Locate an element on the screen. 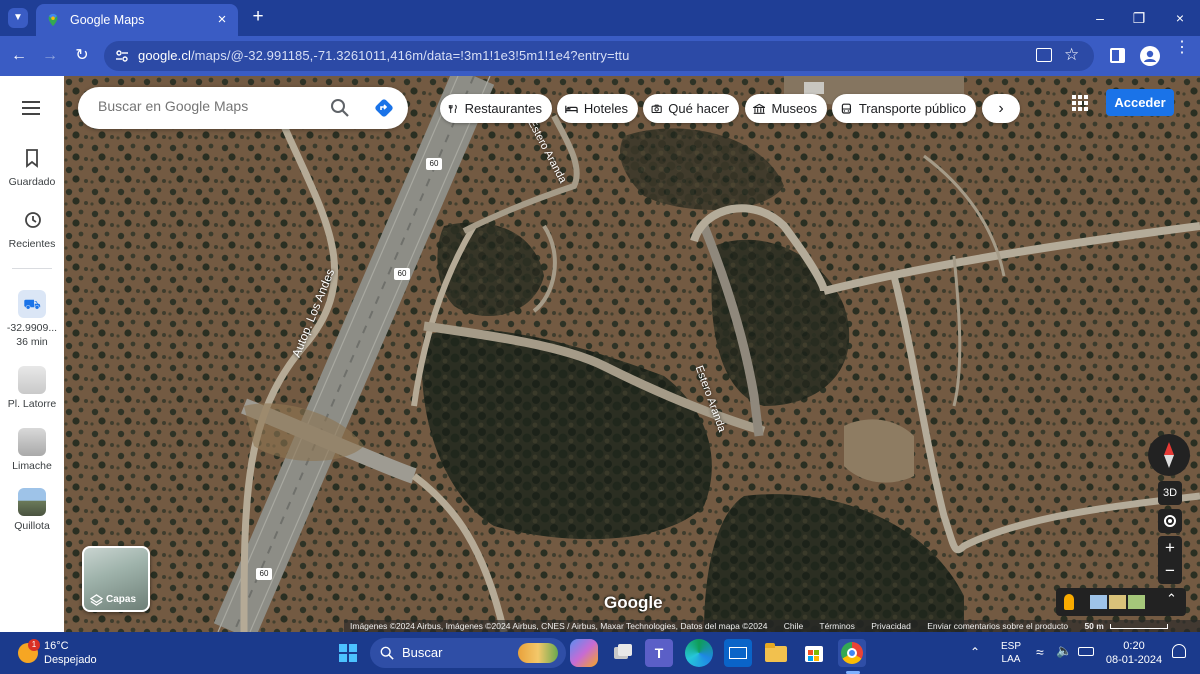  file-explorer-icon is located at coordinates (776, 653).